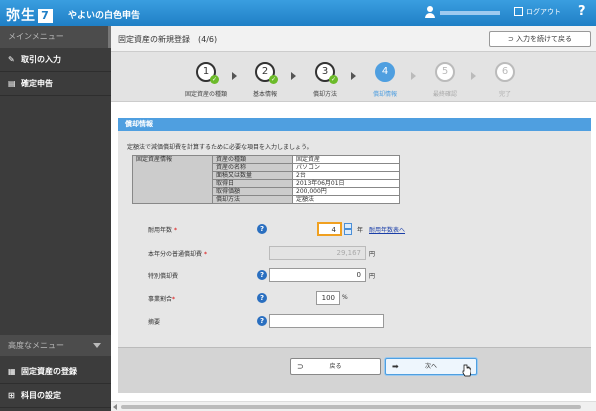 The image size is (596, 411). I want to click on info-label: 面積又は数量, so click(252, 175).